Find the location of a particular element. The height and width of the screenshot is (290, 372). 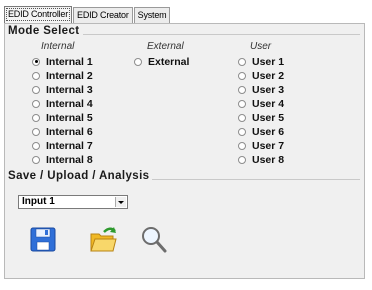

radio-label: Internal 3 is located at coordinates (69, 89).